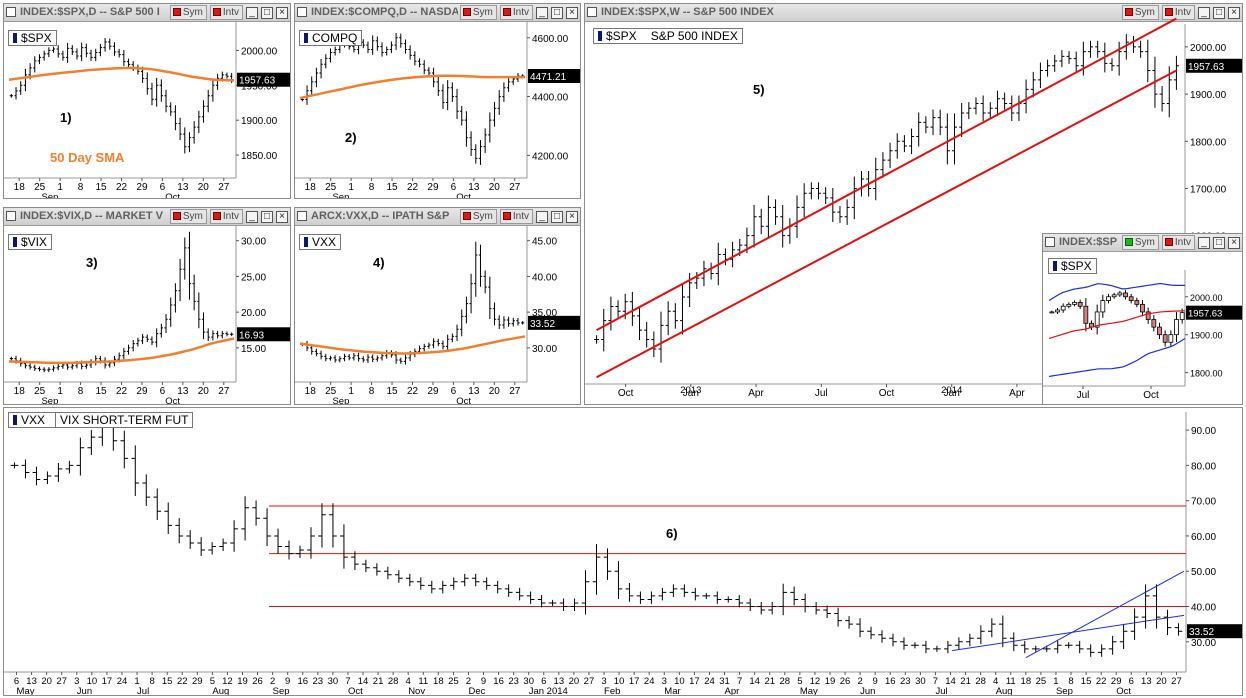 This screenshot has height=698, width=1246. I want to click on price-tag-label: 4471.21, so click(548, 77).